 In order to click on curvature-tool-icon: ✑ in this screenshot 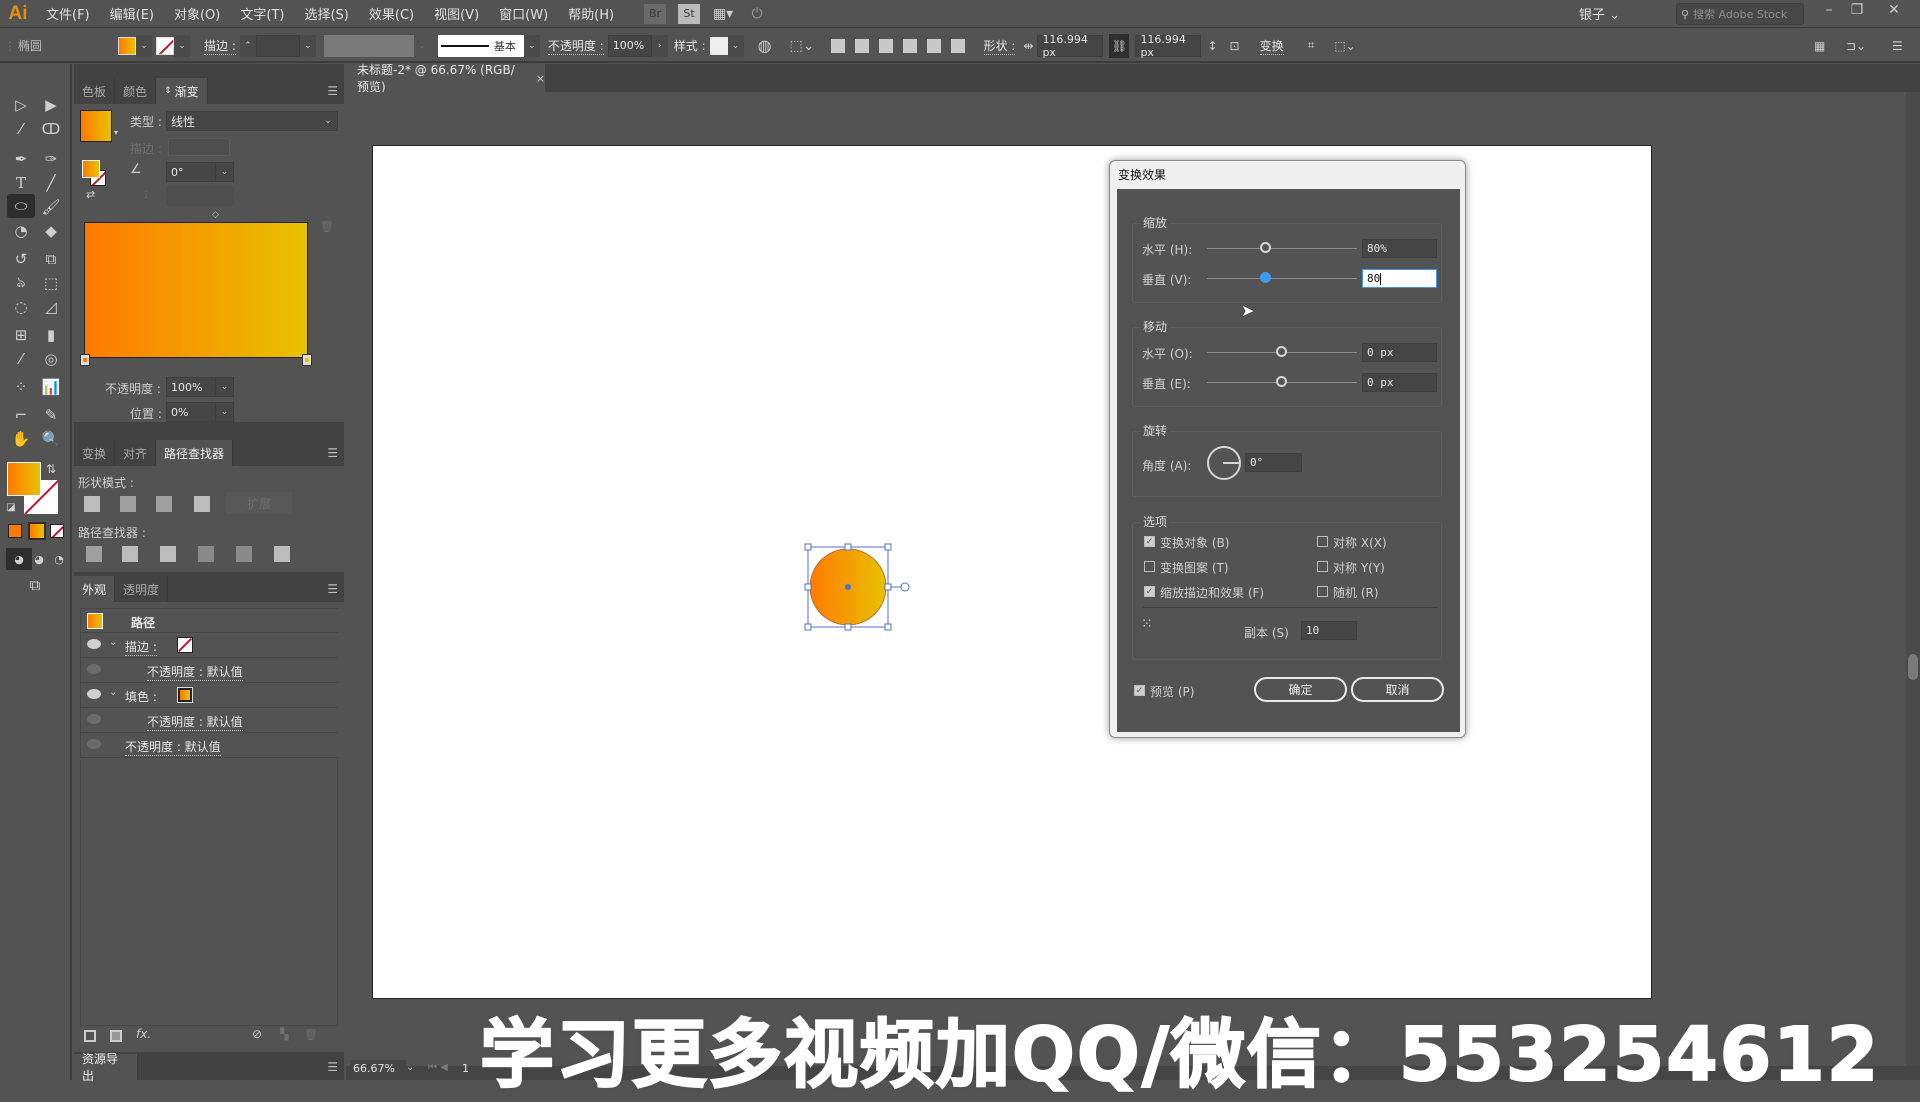, I will do `click(51, 159)`.